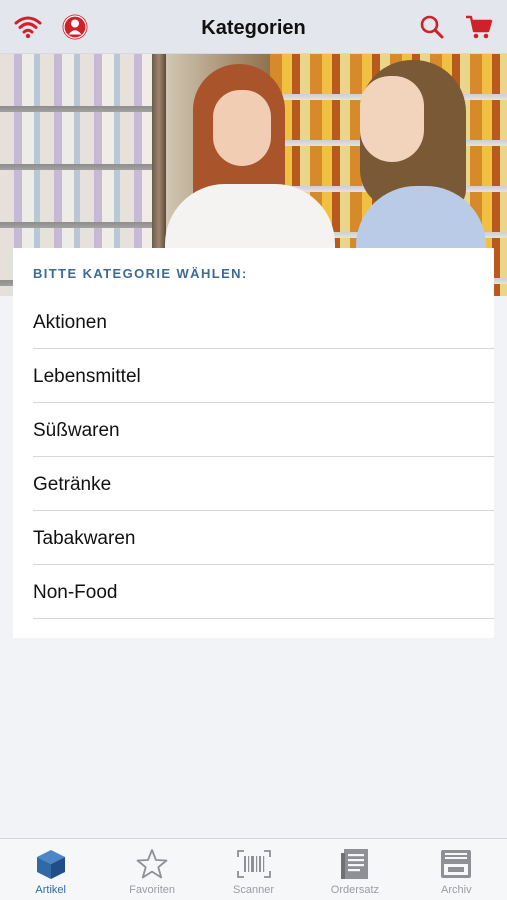 The width and height of the screenshot is (507, 900). What do you see at coordinates (28, 27) in the screenshot?
I see `wifi-icon` at bounding box center [28, 27].